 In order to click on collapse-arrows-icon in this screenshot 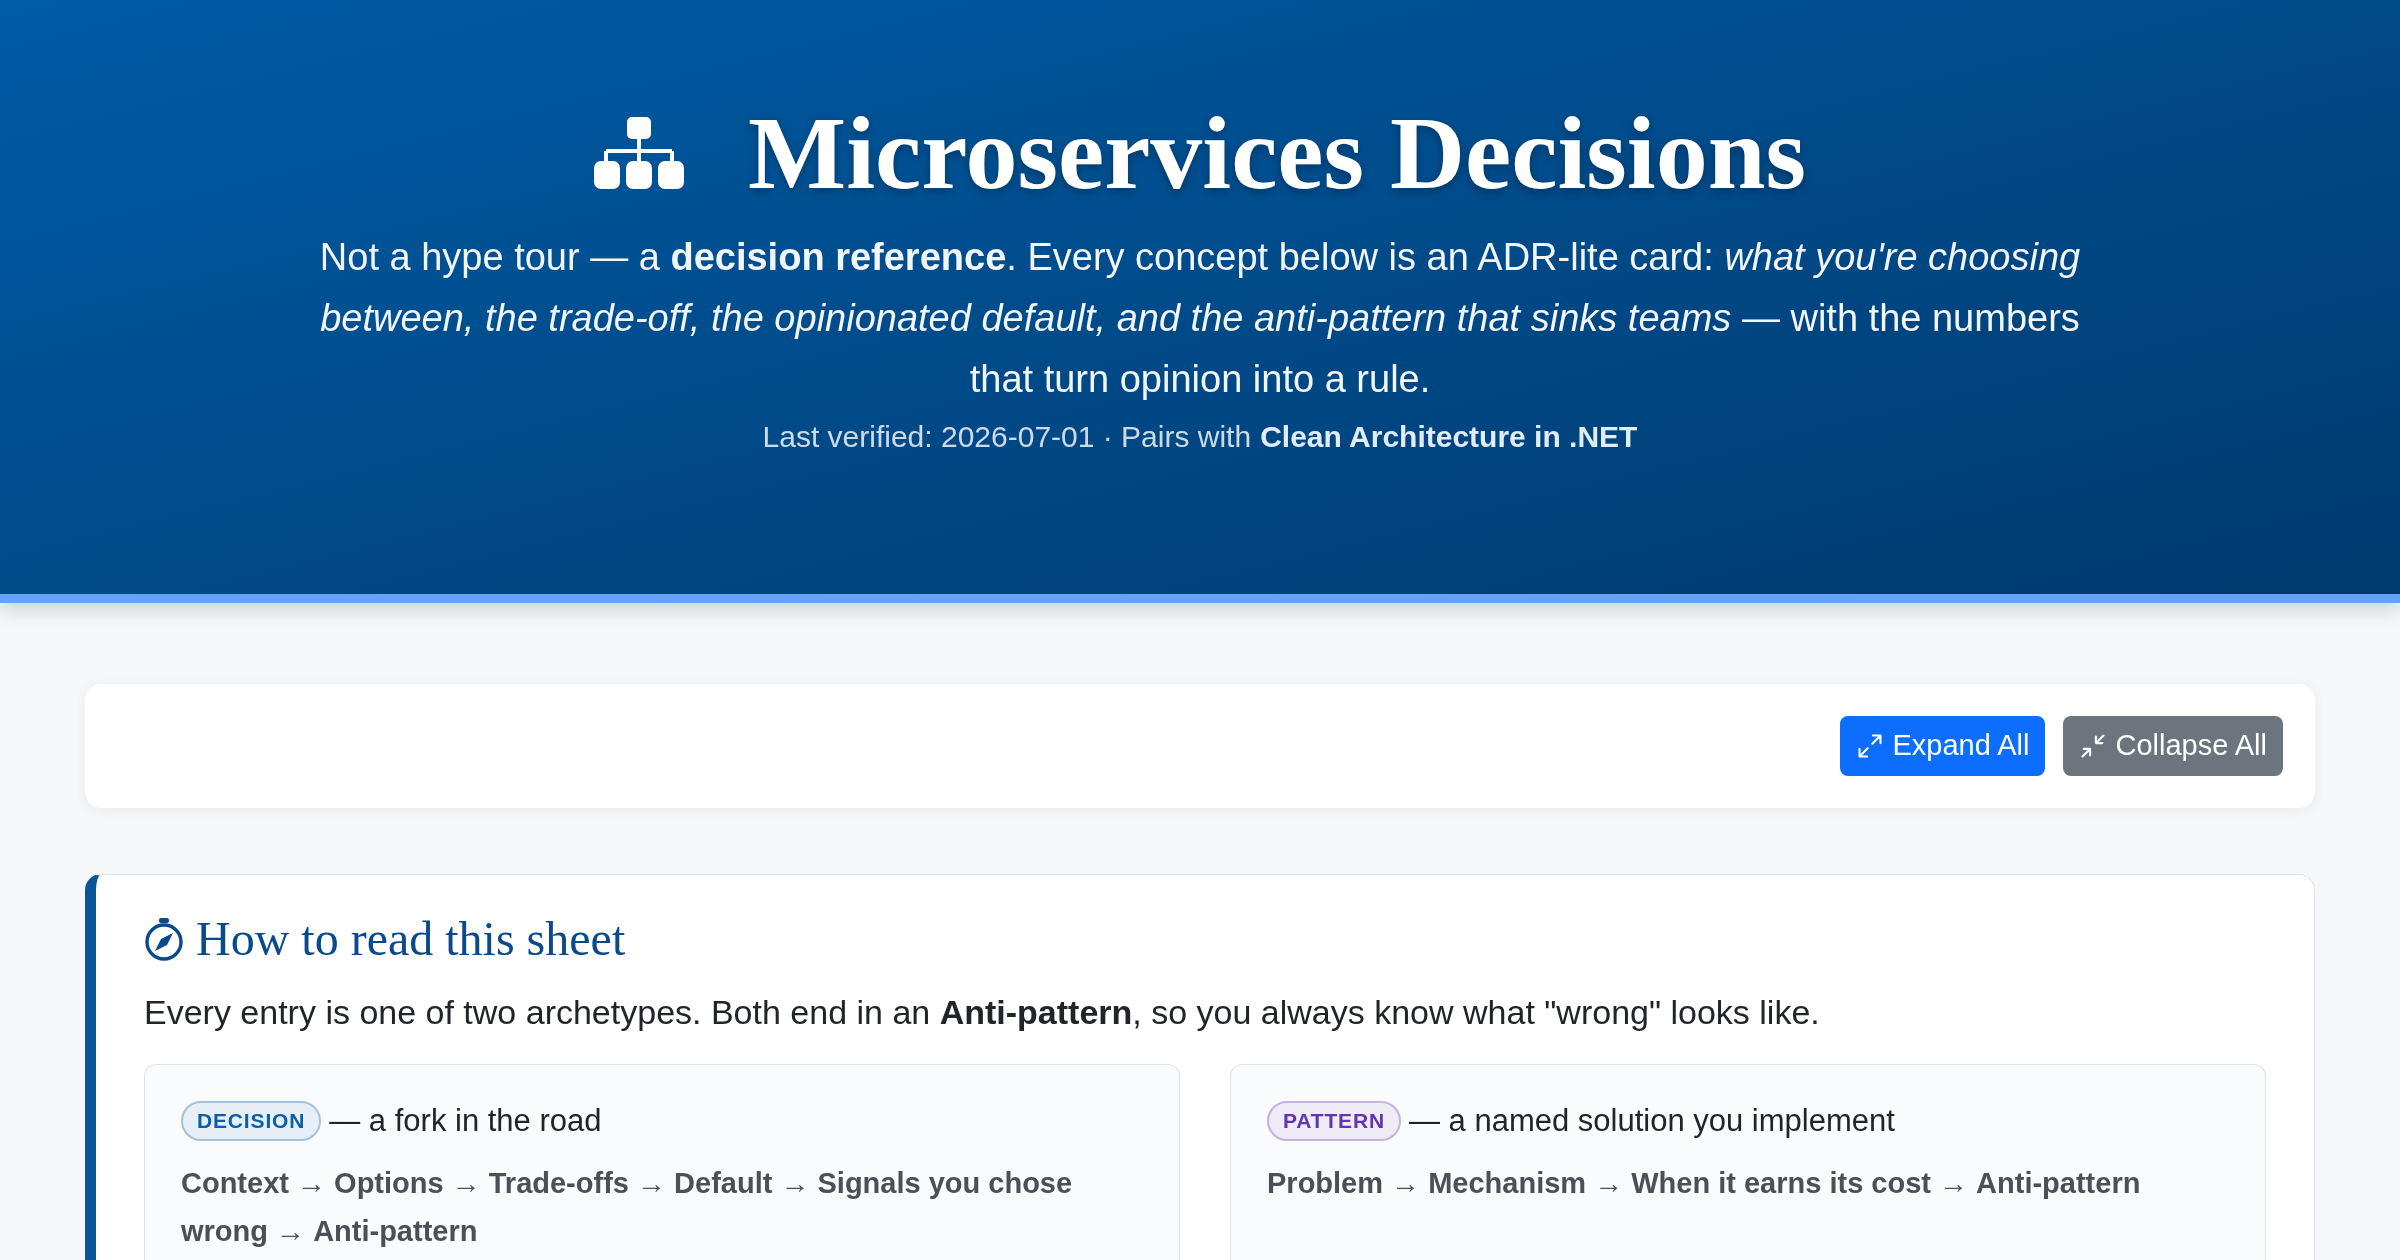, I will do `click(2093, 746)`.